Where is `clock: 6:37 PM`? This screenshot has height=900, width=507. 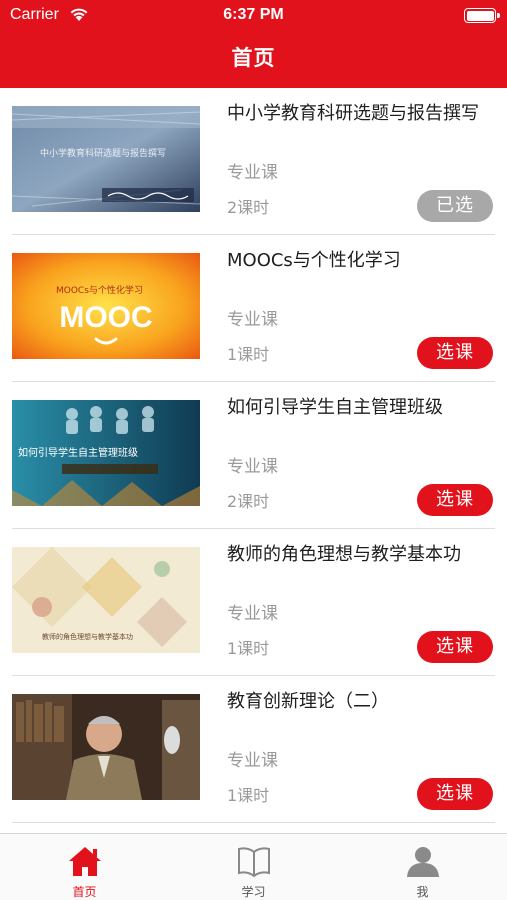
clock: 6:37 PM is located at coordinates (253, 14).